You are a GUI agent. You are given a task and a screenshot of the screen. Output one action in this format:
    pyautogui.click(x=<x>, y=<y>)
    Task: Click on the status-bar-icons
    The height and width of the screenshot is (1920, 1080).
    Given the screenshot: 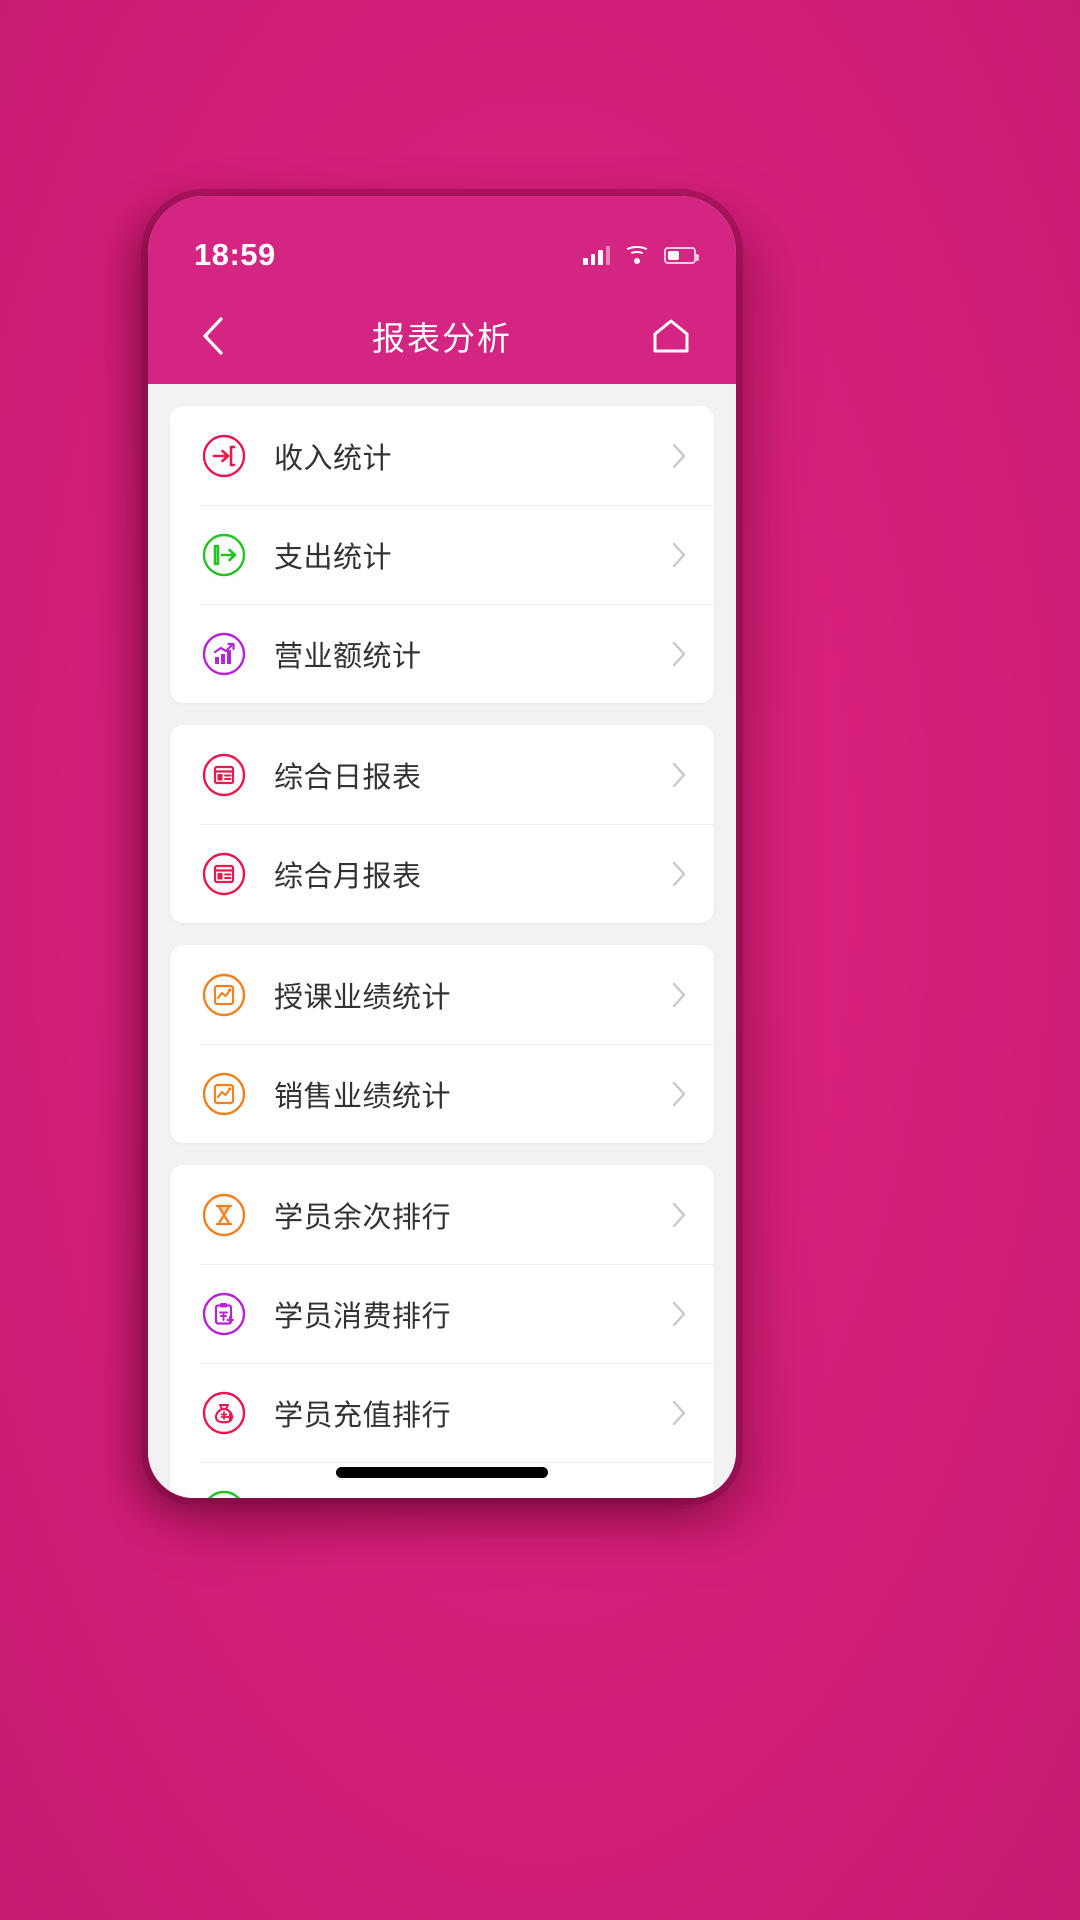 What is the action you would take?
    pyautogui.click(x=641, y=255)
    